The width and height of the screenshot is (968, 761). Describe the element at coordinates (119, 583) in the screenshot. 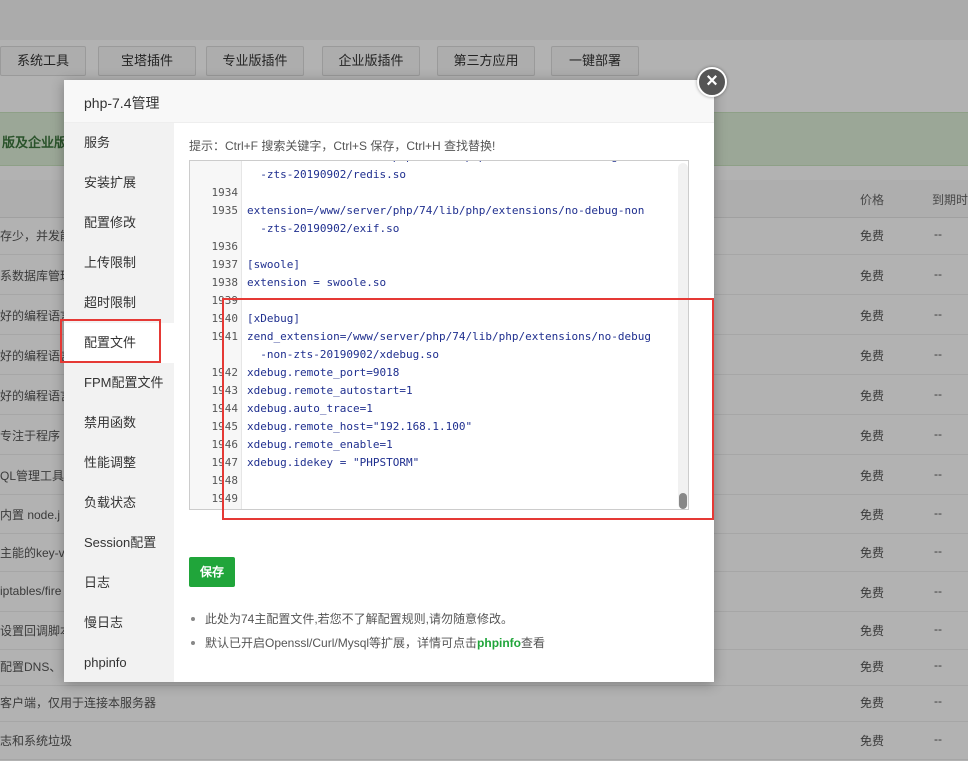

I see `sidebar-item: 日志` at that location.